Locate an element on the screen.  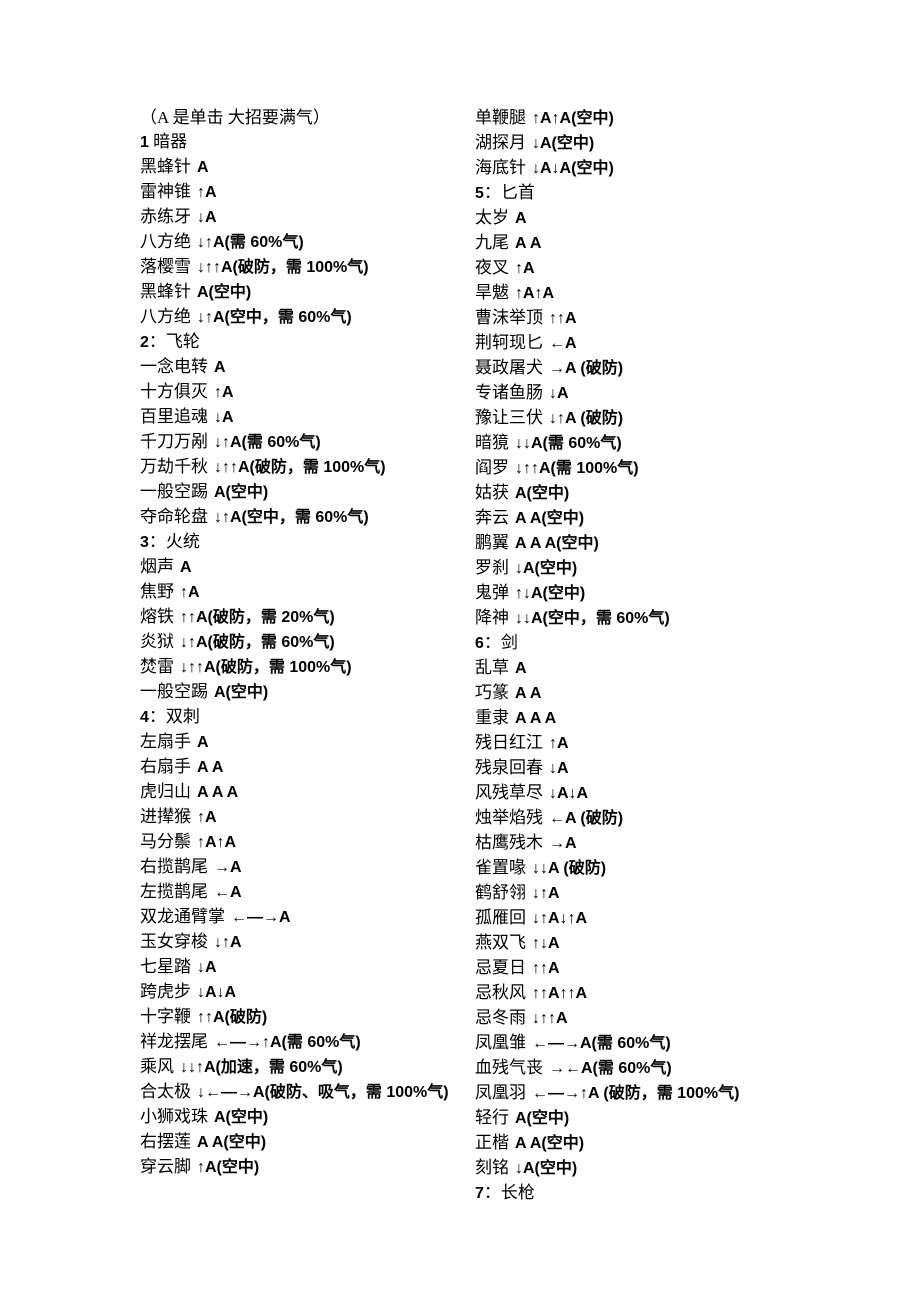
move-entry: 十方俱灭 ↑A is located at coordinates (307, 392).